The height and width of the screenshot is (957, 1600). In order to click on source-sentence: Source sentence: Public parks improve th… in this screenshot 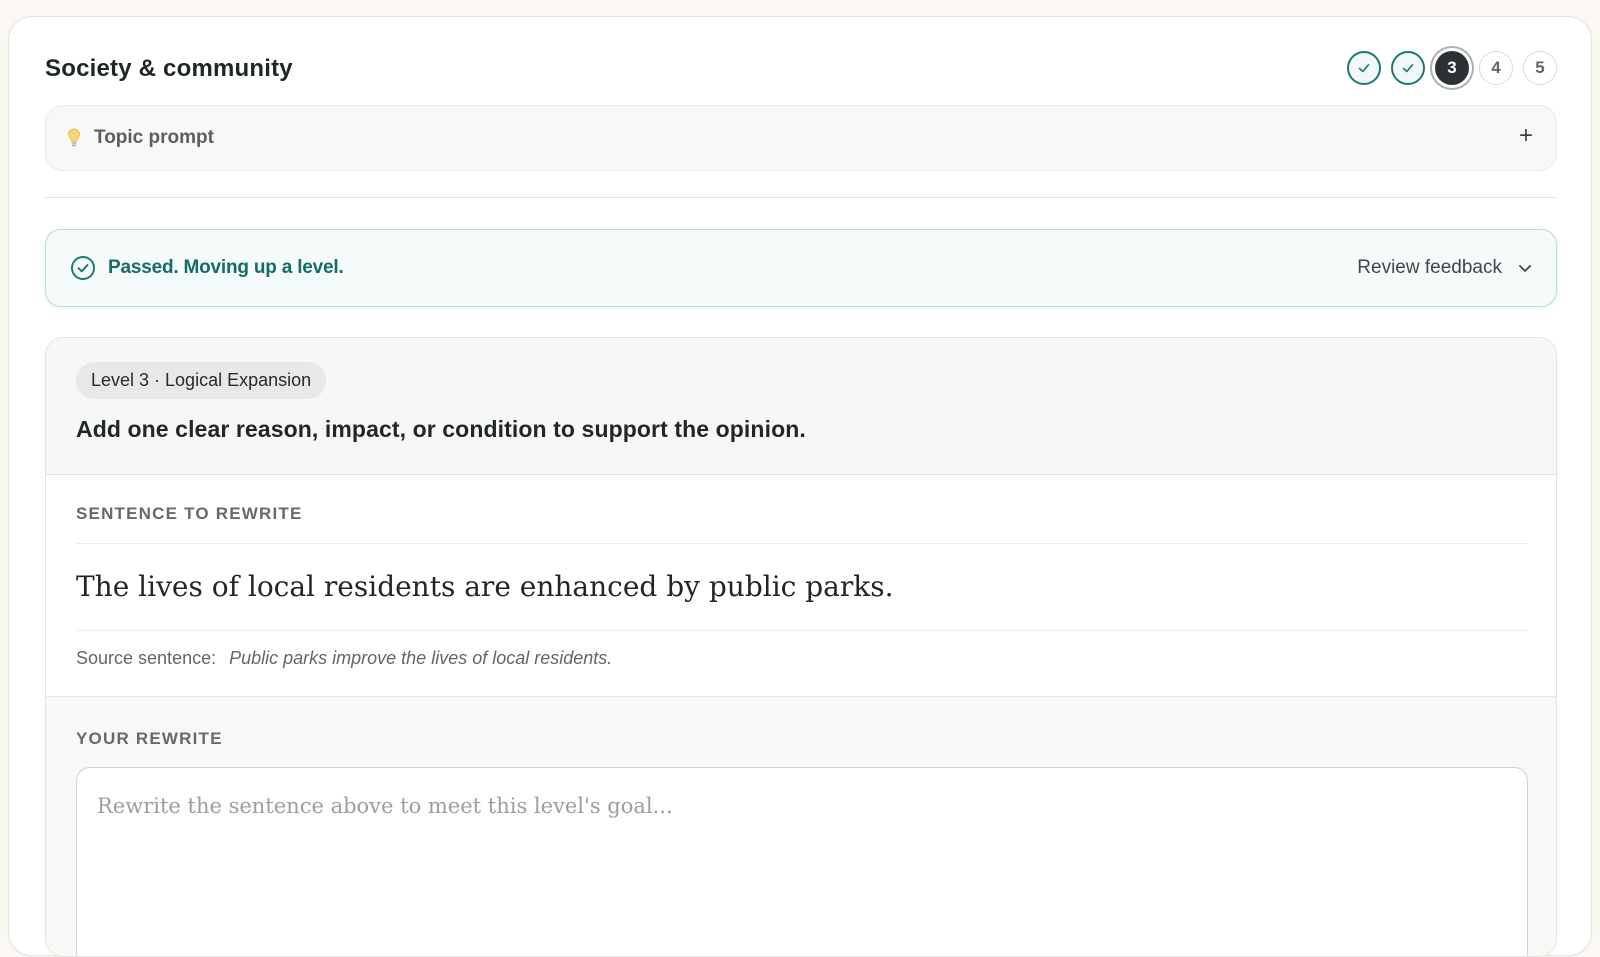, I will do `click(344, 658)`.